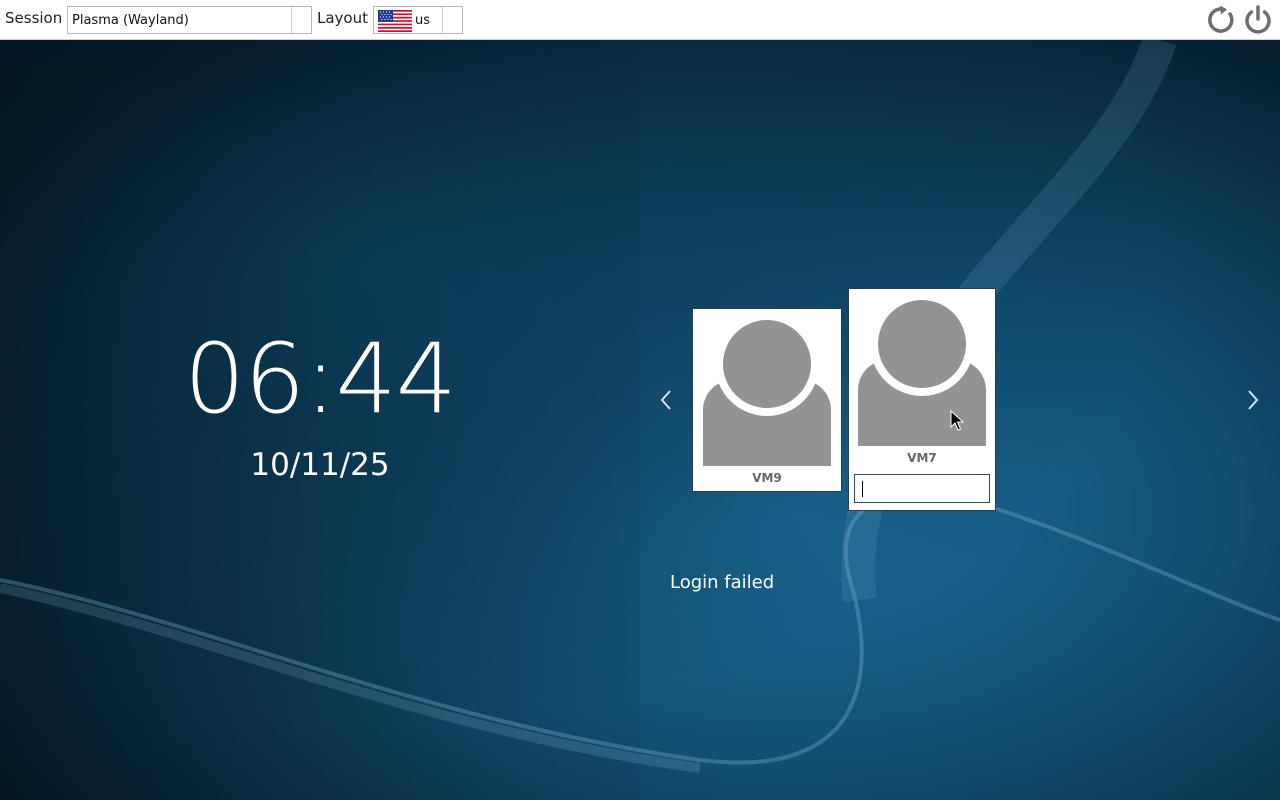 This screenshot has height=800, width=1280. I want to click on top-bar: Session Plasma (Wayland) Layout us, so click(640, 20).